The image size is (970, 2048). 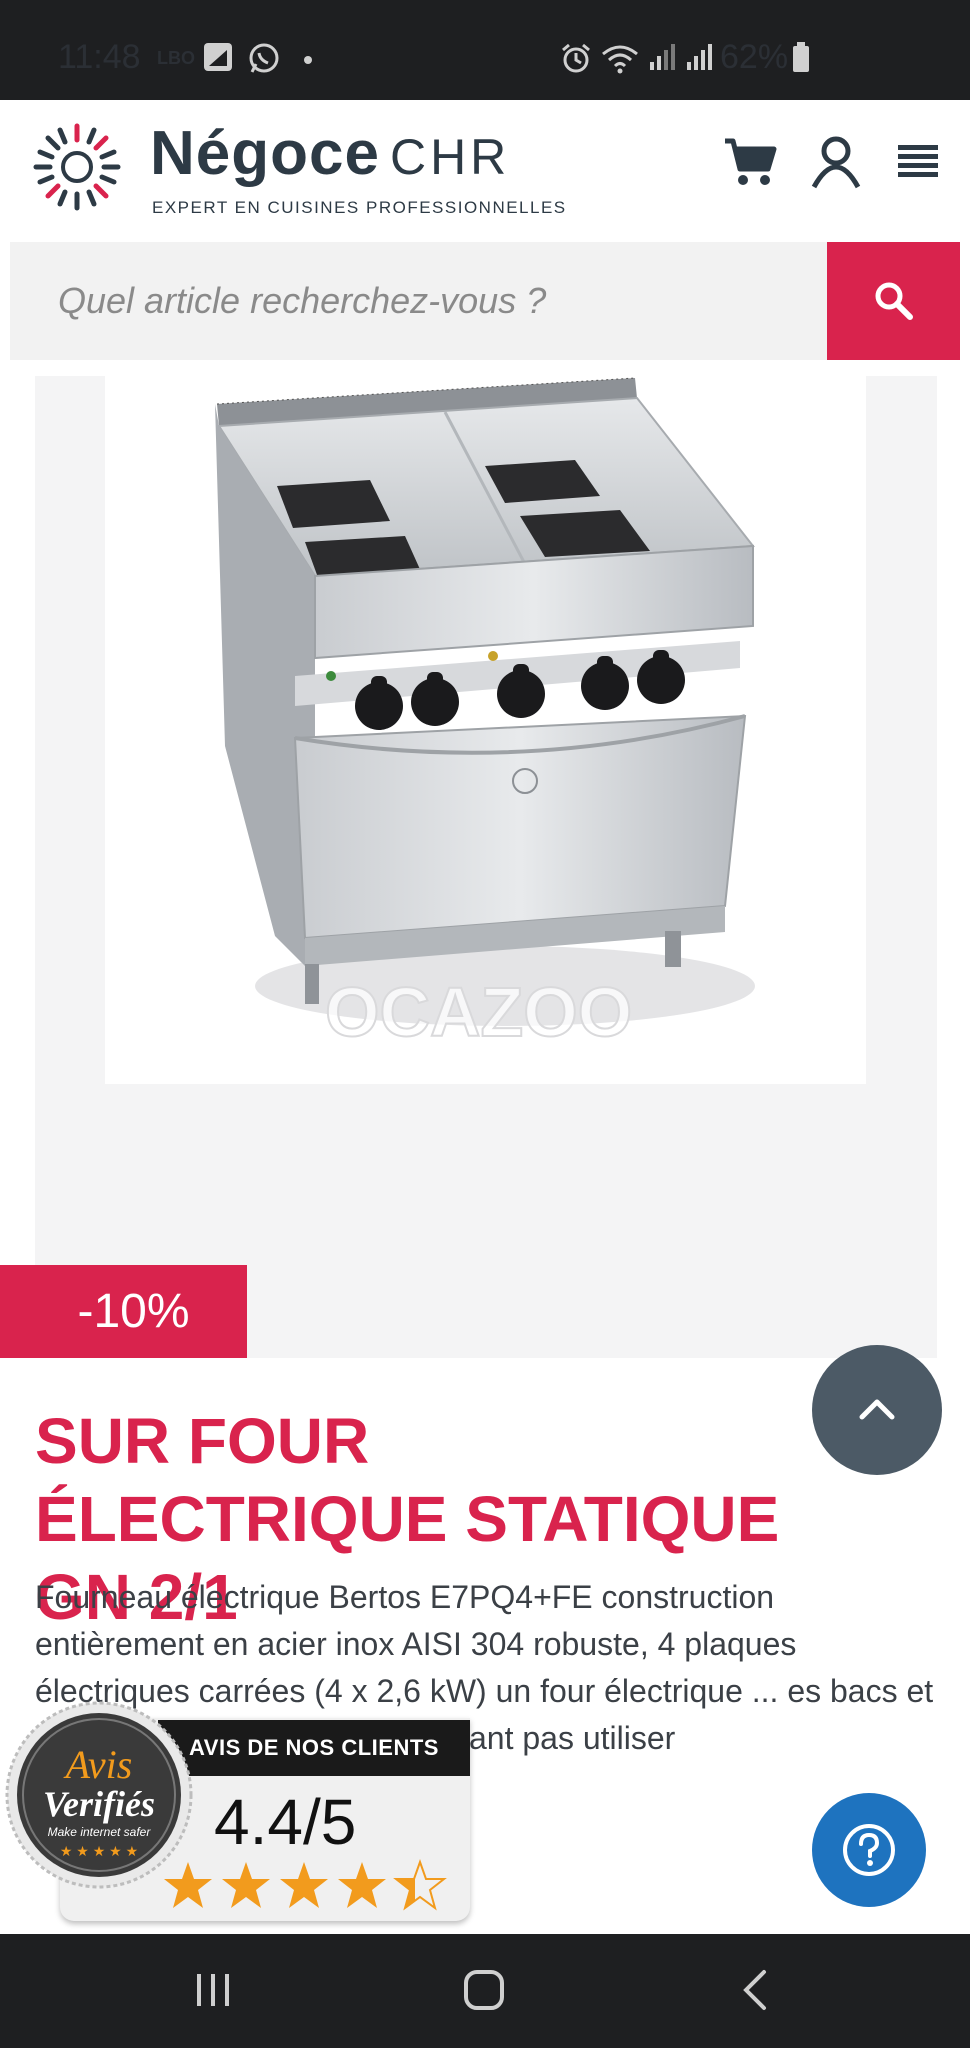 What do you see at coordinates (485, 50) in the screenshot?
I see `status-bar` at bounding box center [485, 50].